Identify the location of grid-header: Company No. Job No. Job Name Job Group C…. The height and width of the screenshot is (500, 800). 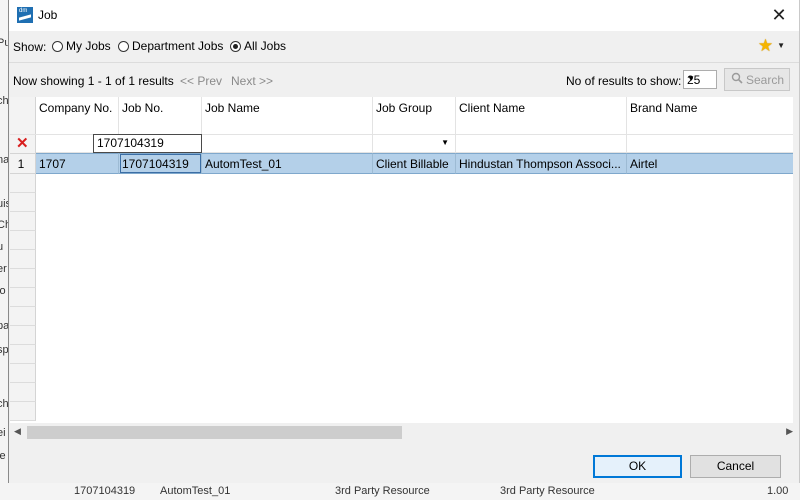
(401, 115).